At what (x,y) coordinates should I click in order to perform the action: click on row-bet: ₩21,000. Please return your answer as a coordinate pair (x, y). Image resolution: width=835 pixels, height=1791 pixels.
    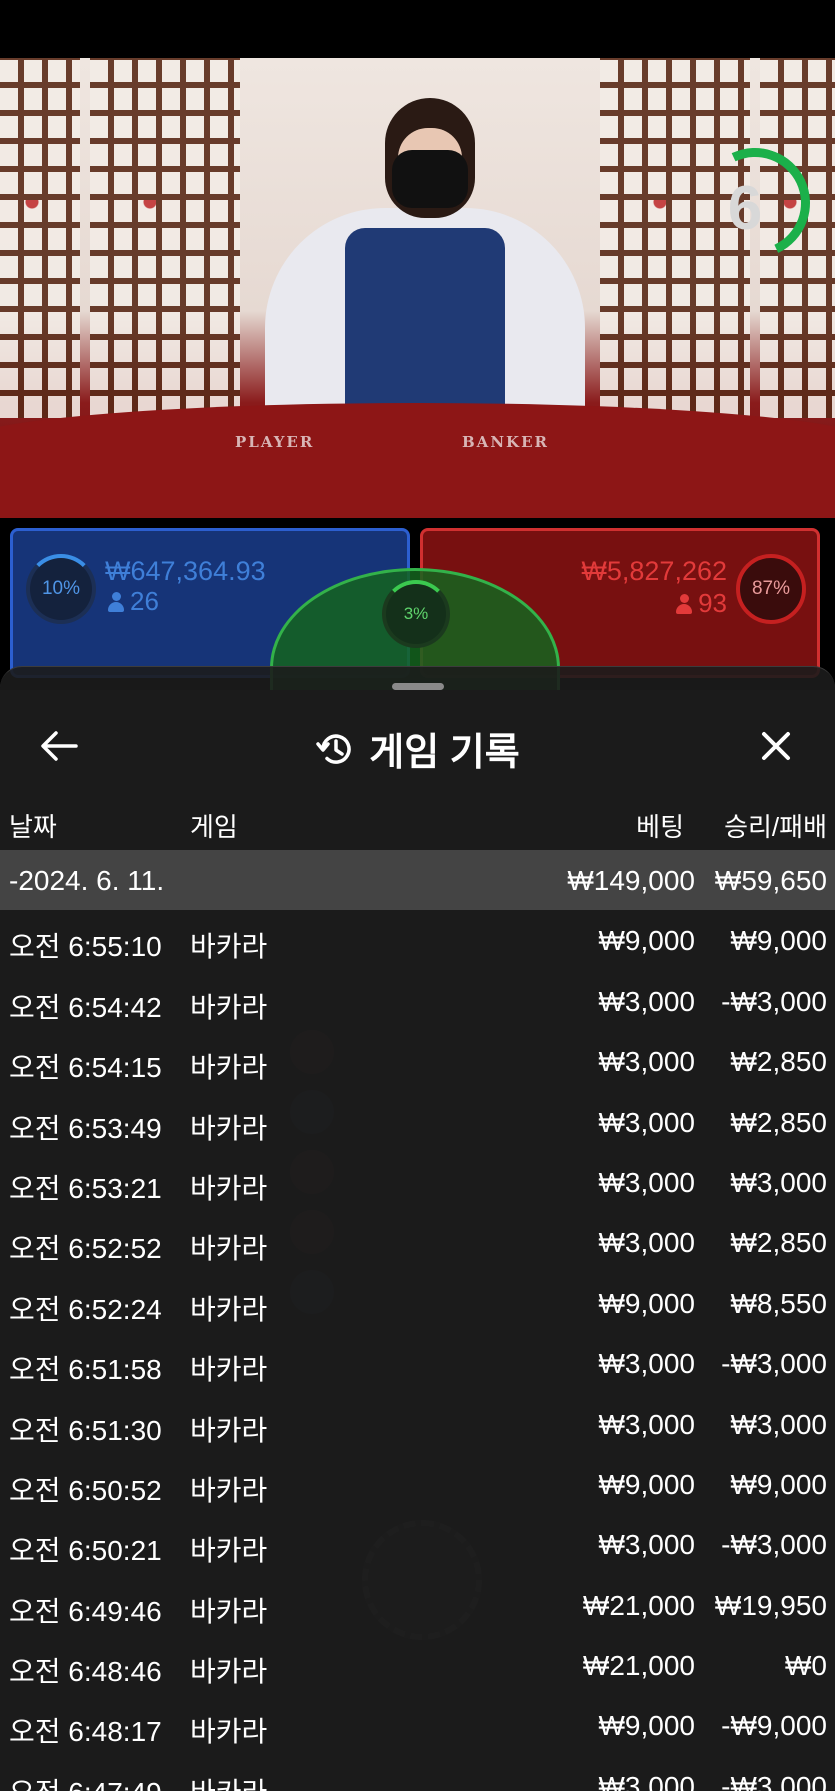
    Looking at the image, I should click on (638, 1605).